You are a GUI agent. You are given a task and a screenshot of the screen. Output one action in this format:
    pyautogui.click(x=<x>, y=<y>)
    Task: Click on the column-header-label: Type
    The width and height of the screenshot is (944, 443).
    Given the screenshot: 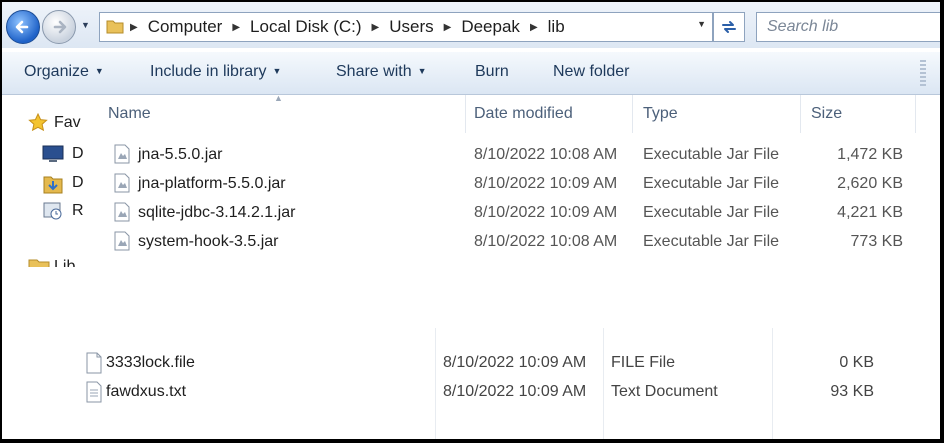 What is the action you would take?
    pyautogui.click(x=660, y=113)
    